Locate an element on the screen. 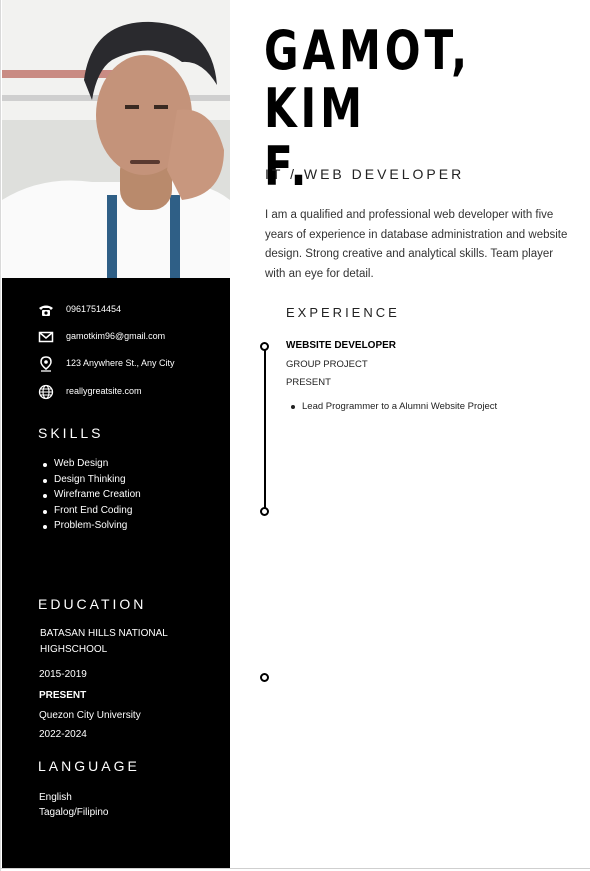 This screenshot has width=590, height=871. contact-website: reallygreatsite.com is located at coordinates (133, 393).